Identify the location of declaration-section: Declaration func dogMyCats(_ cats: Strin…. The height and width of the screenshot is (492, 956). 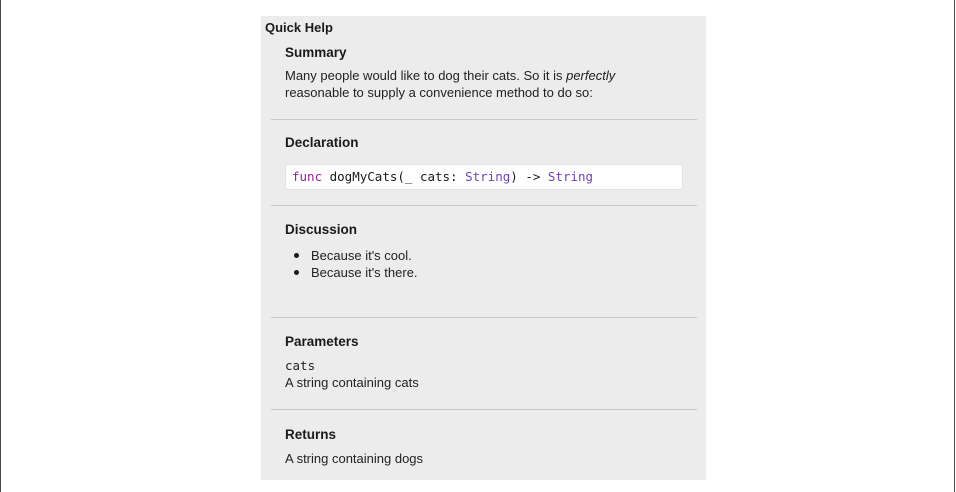
(491, 166).